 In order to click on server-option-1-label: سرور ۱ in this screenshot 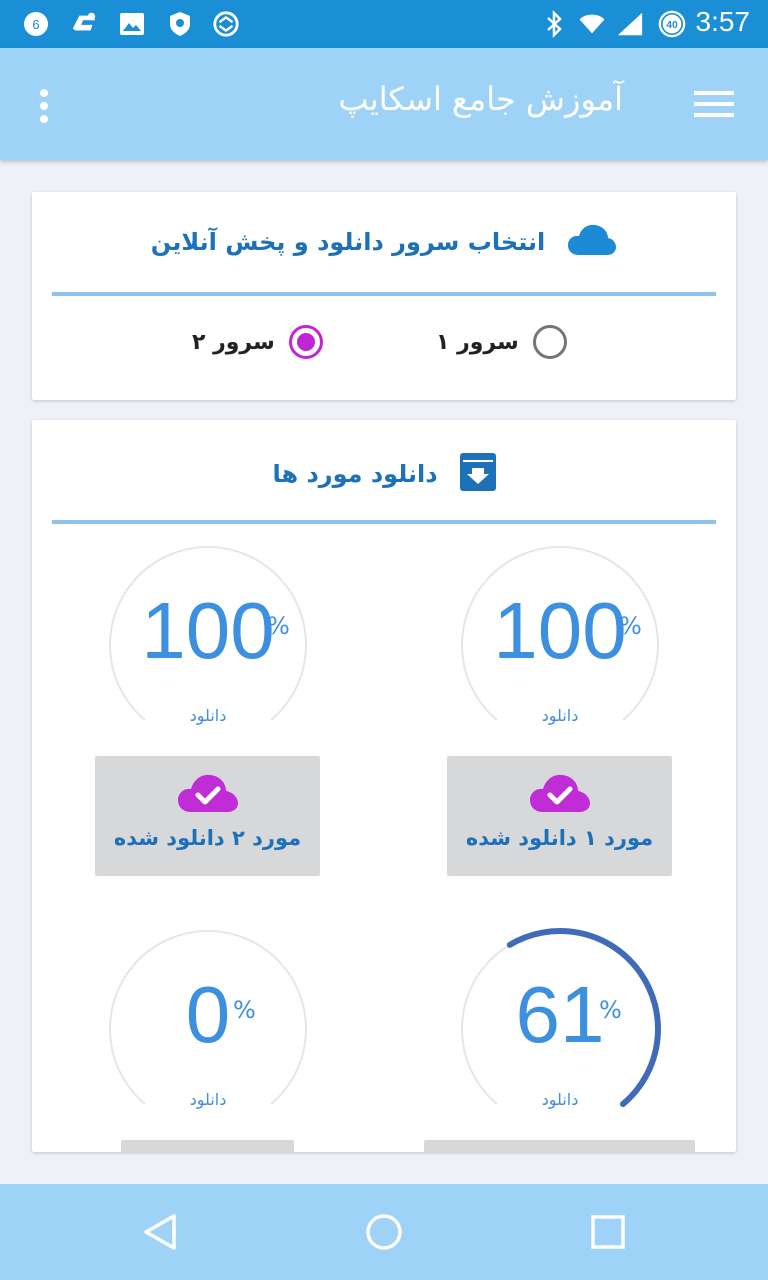, I will do `click(477, 342)`.